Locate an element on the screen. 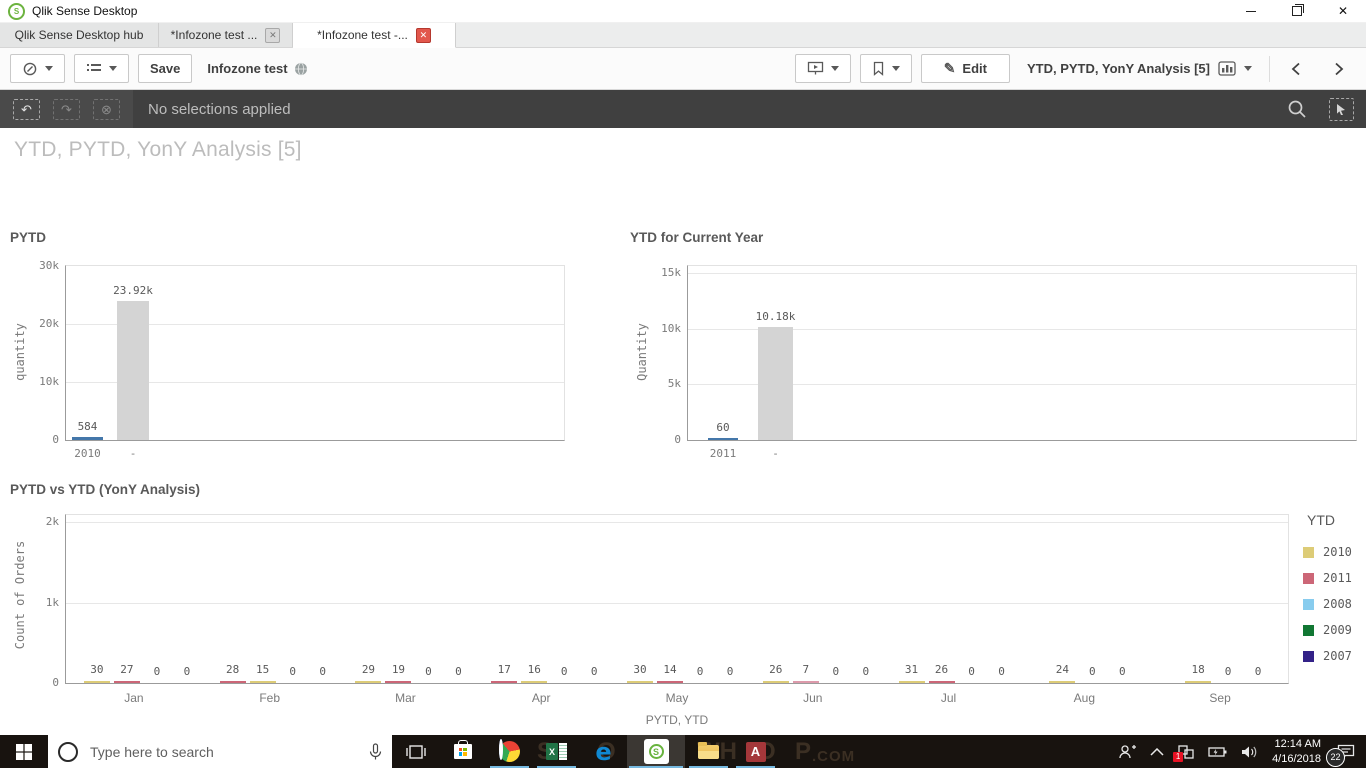 The image size is (1366, 768). microsoft-store-button is located at coordinates (462, 751).